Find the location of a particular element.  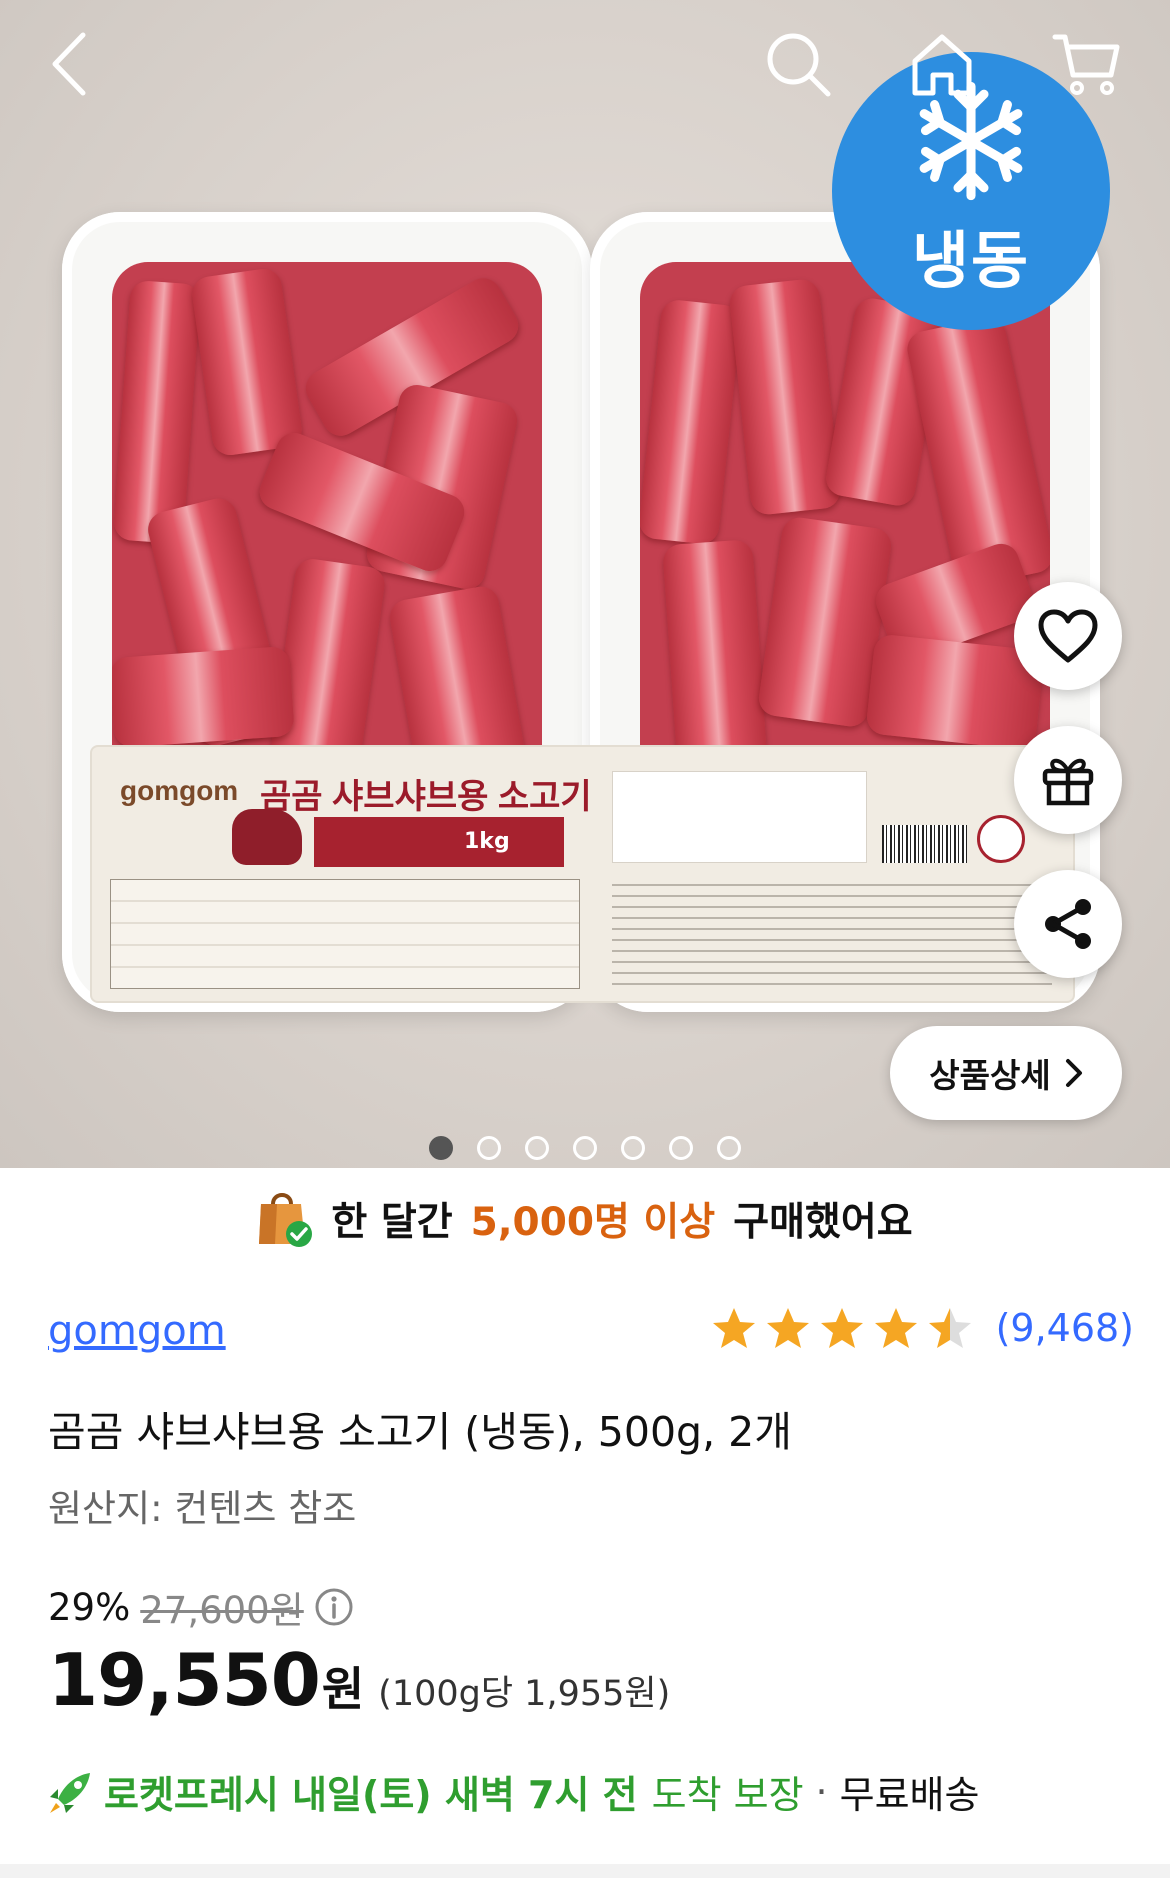

back-button is located at coordinates (70, 64).